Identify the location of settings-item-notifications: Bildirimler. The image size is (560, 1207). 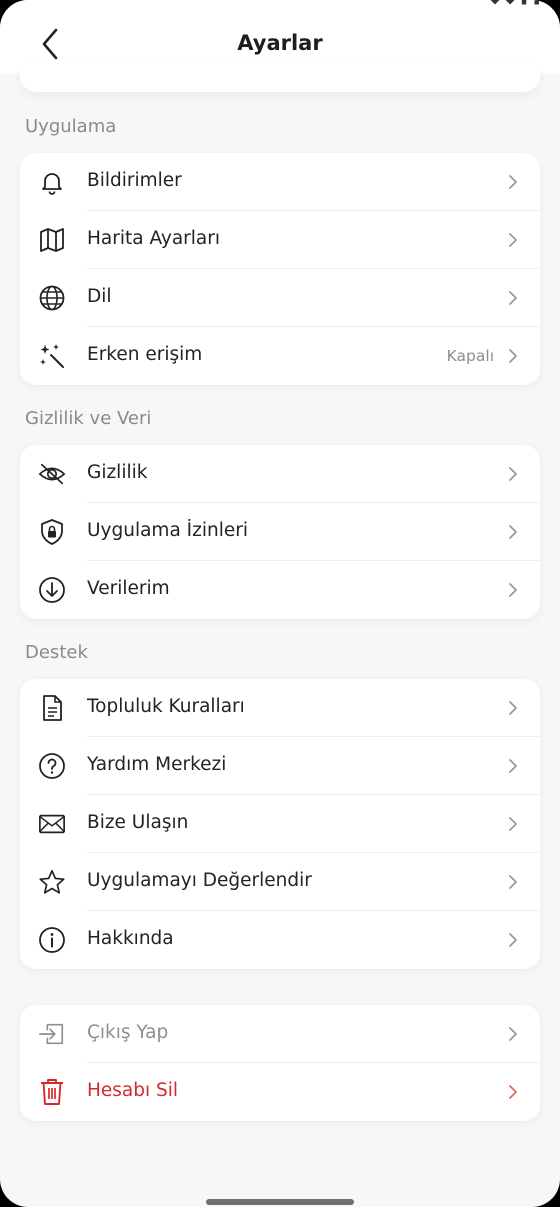
(280, 182).